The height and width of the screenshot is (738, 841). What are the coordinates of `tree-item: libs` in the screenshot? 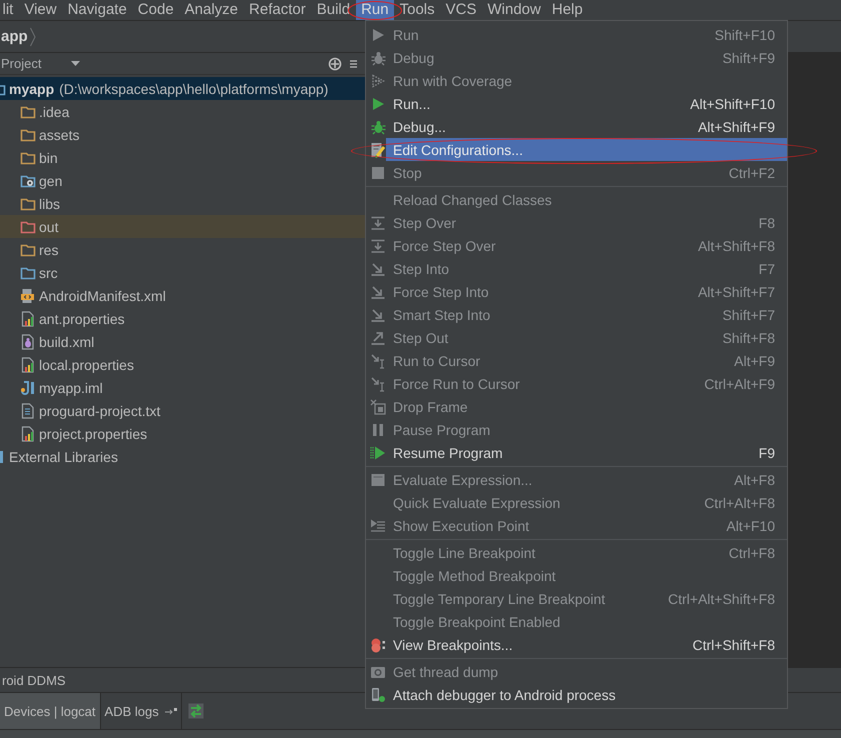 It's located at (182, 203).